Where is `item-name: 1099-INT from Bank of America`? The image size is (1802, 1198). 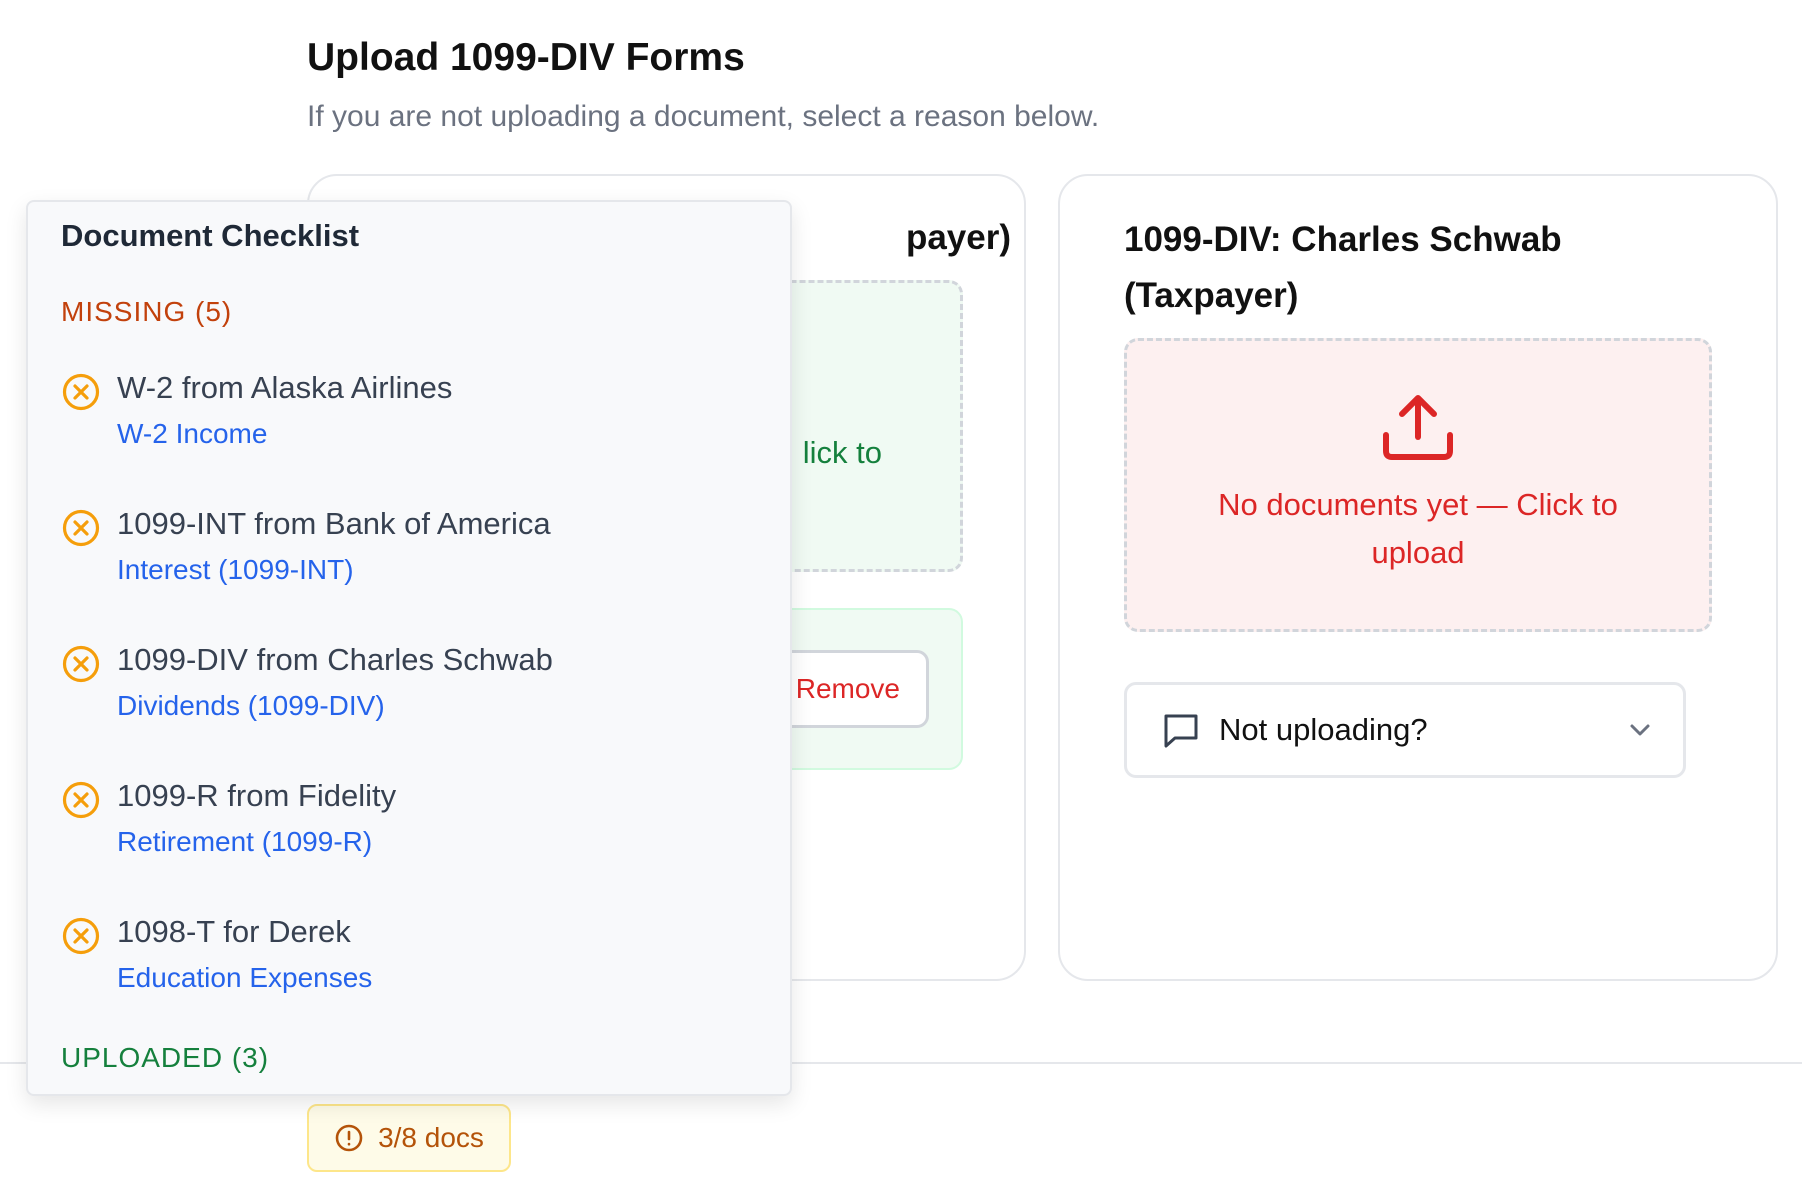 item-name: 1099-INT from Bank of America is located at coordinates (334, 523).